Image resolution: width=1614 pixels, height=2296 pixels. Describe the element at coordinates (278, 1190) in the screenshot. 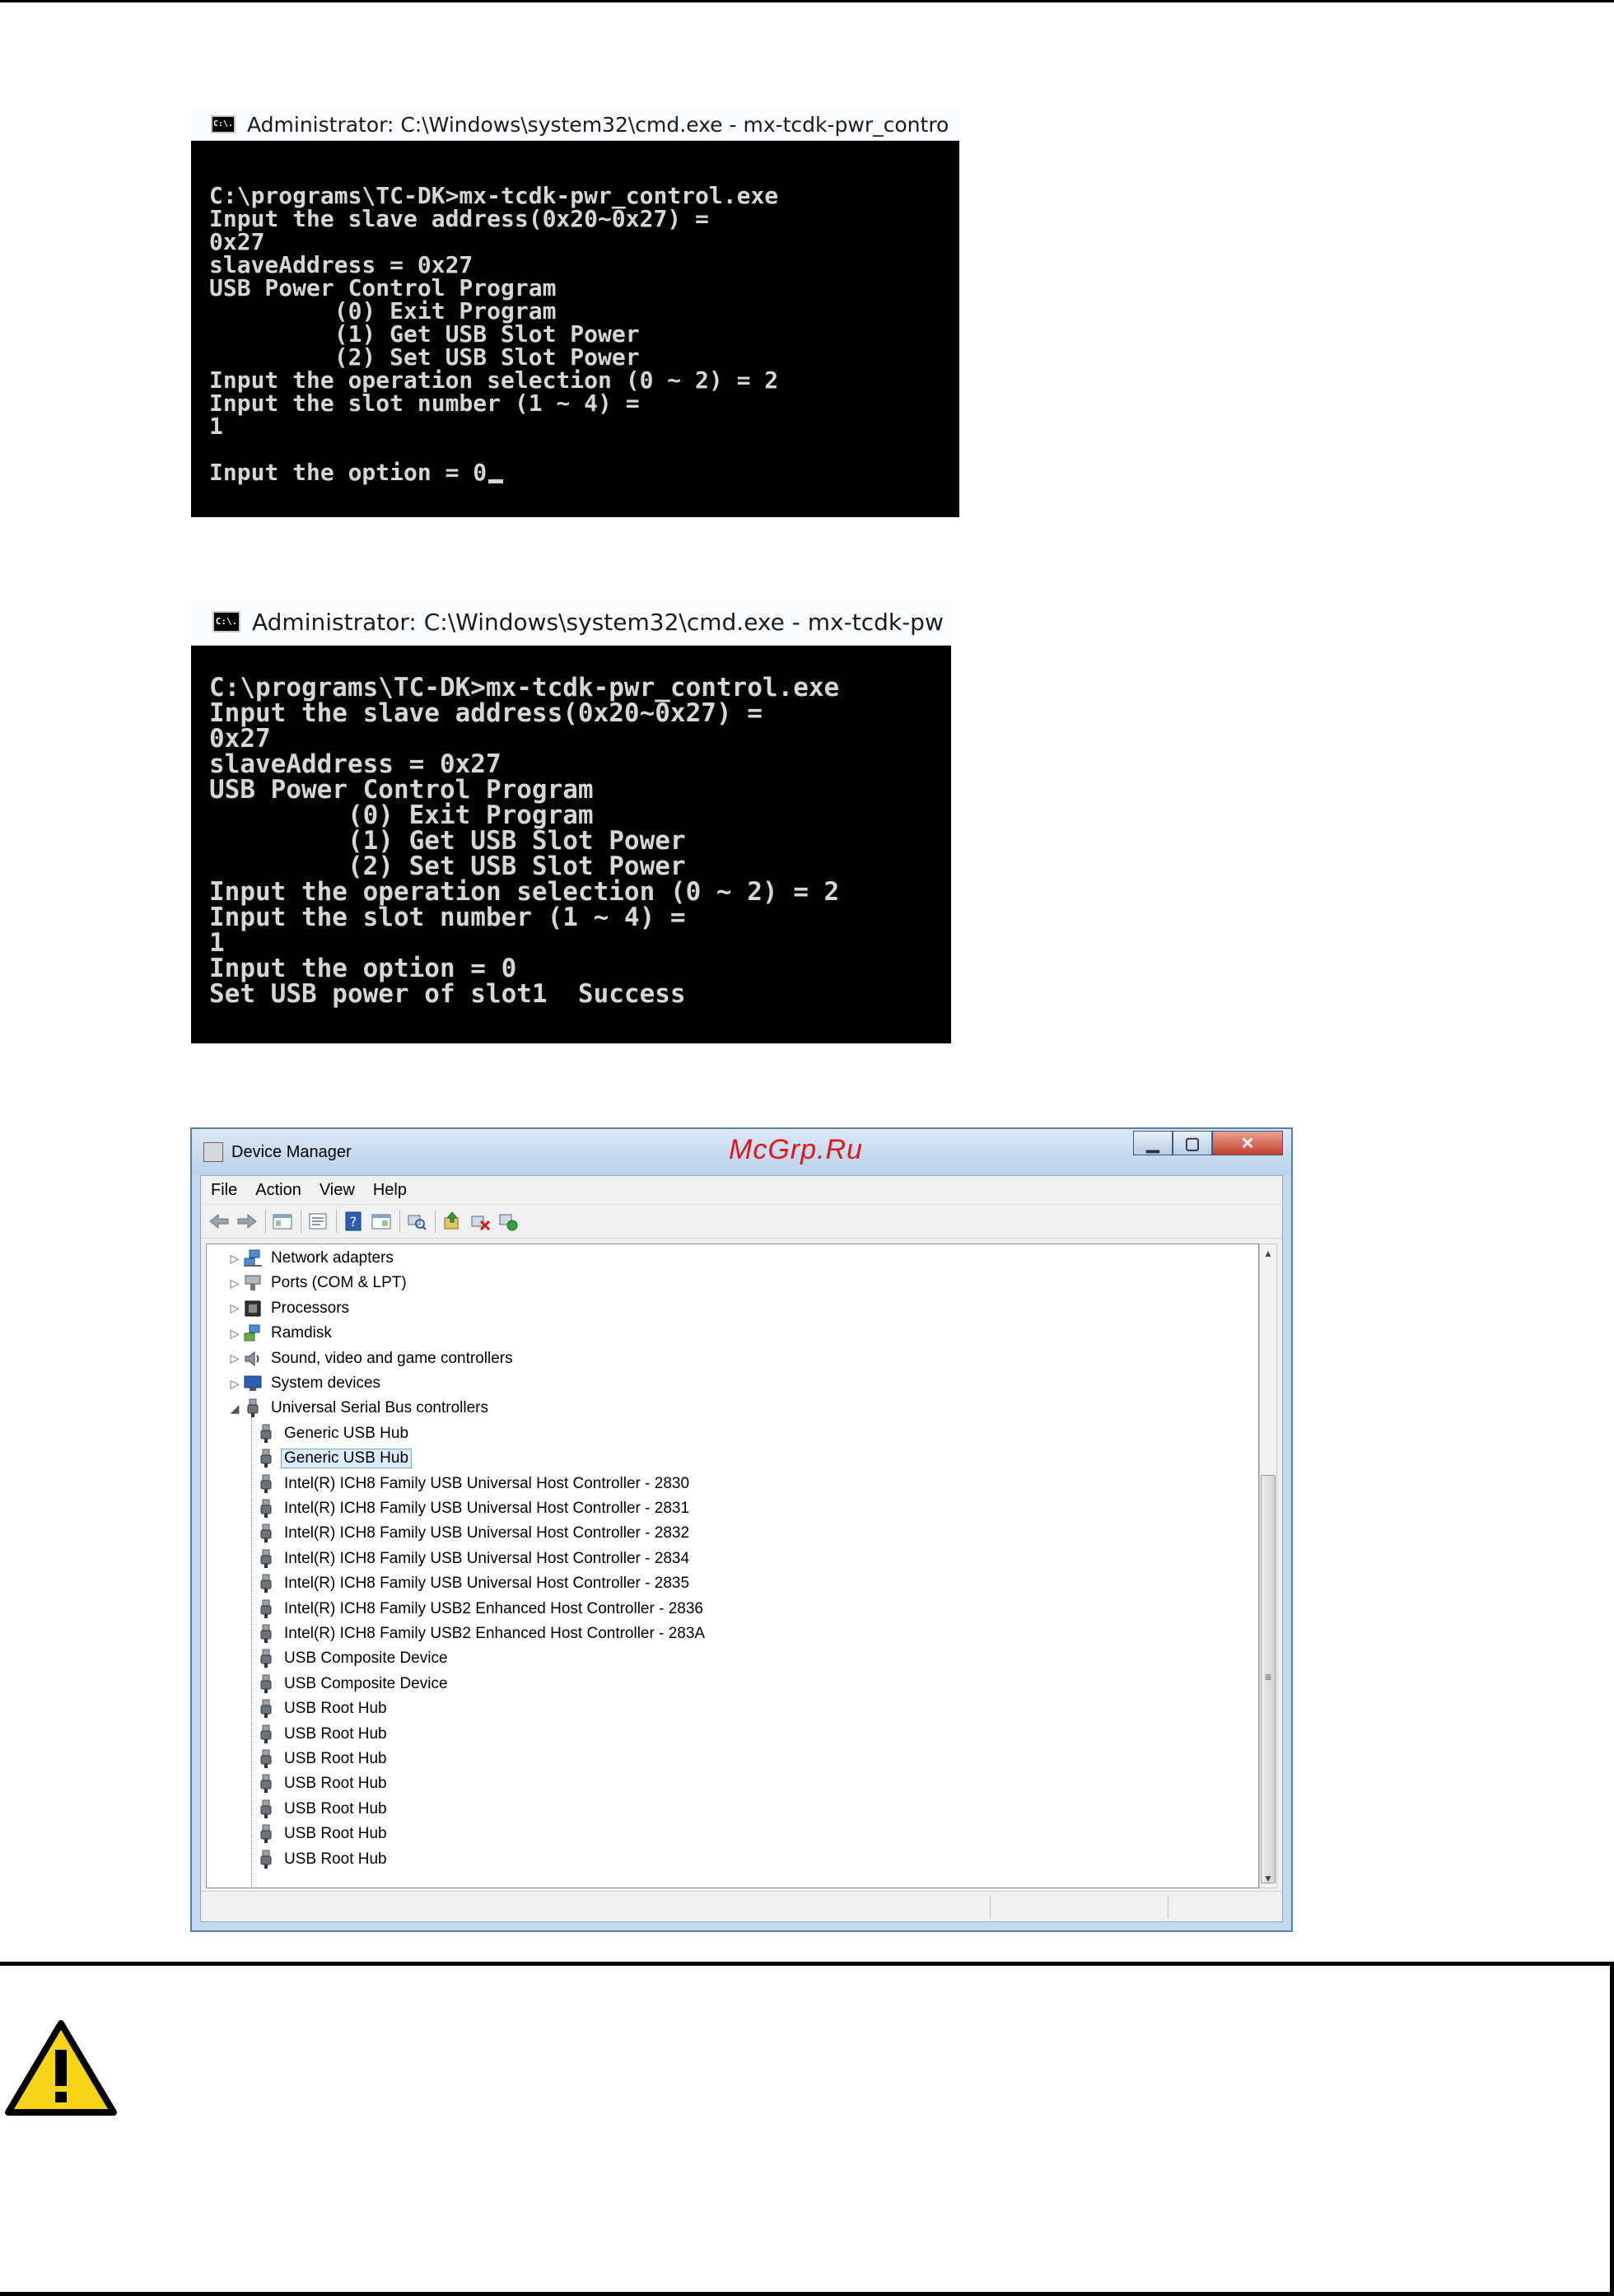

I see `menu-action: Action` at that location.